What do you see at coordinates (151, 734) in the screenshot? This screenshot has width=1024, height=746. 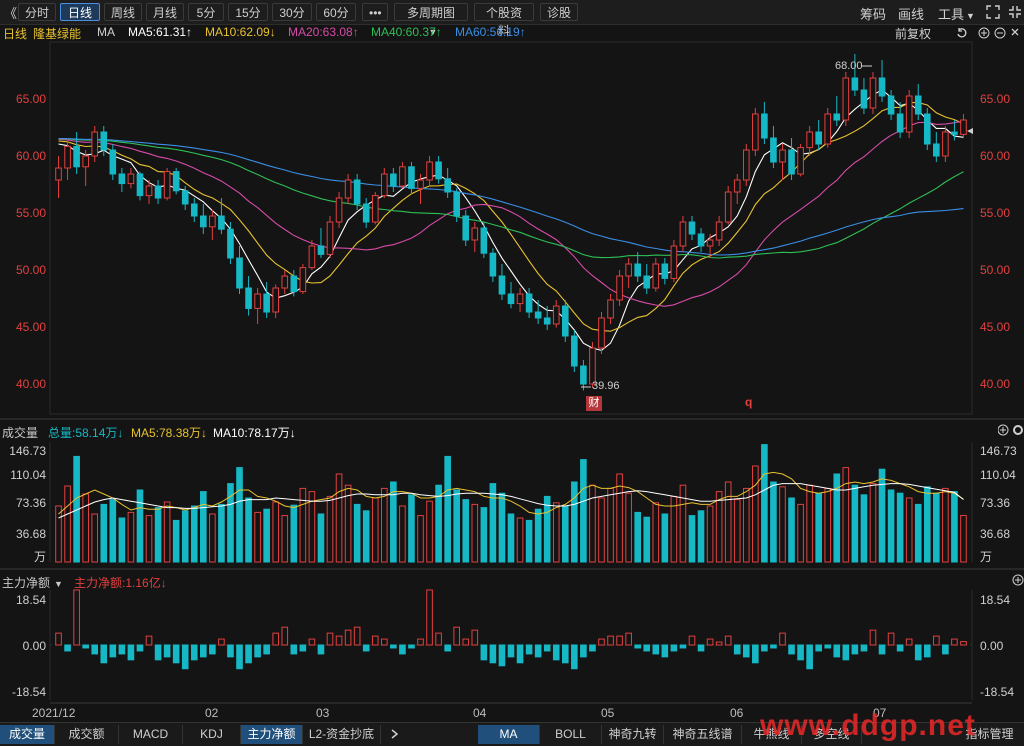 I see `tab-macd: MACD` at bounding box center [151, 734].